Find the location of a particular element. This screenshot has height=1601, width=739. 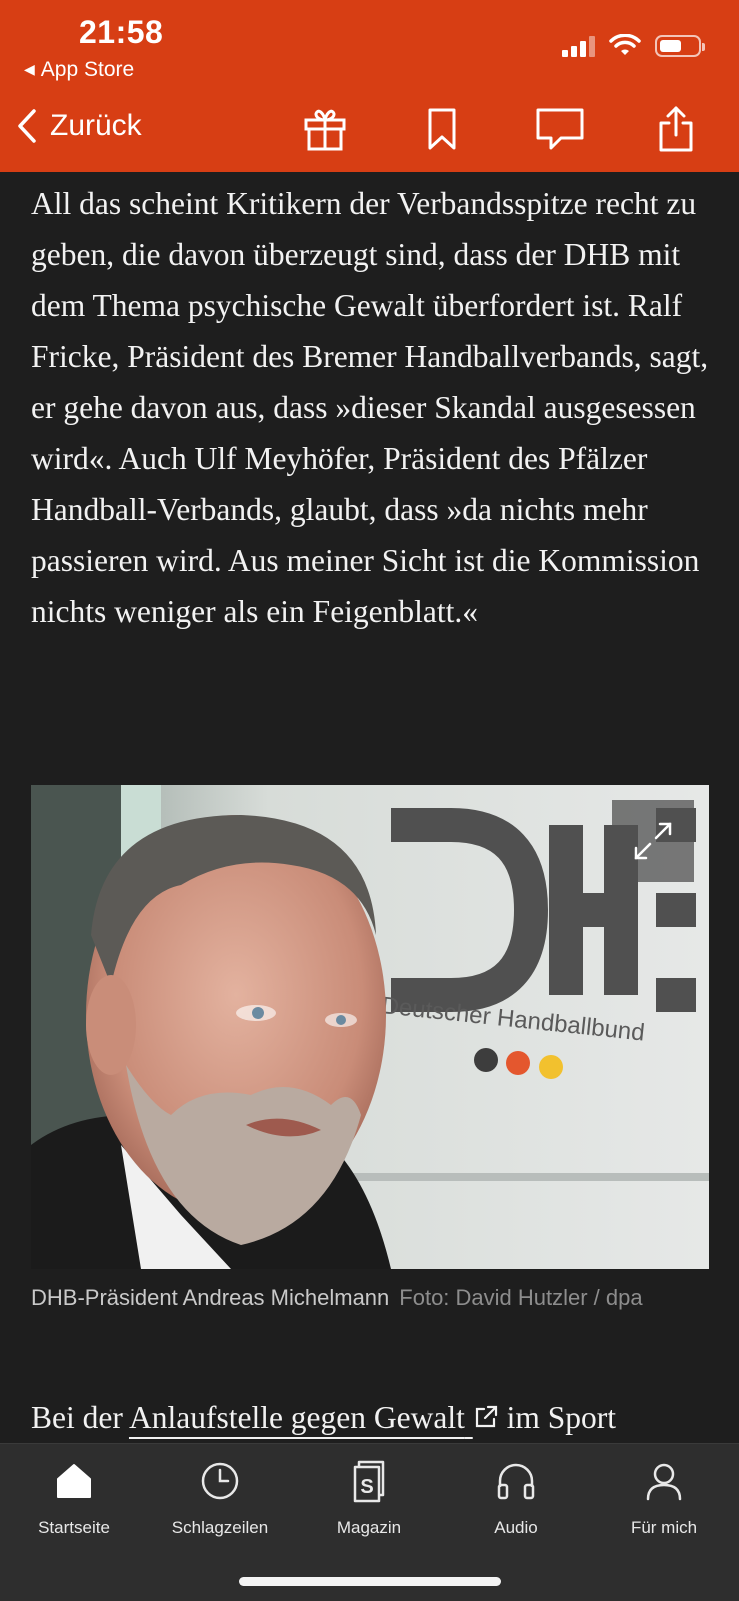

tab-label: Startseite is located at coordinates (74, 1527).